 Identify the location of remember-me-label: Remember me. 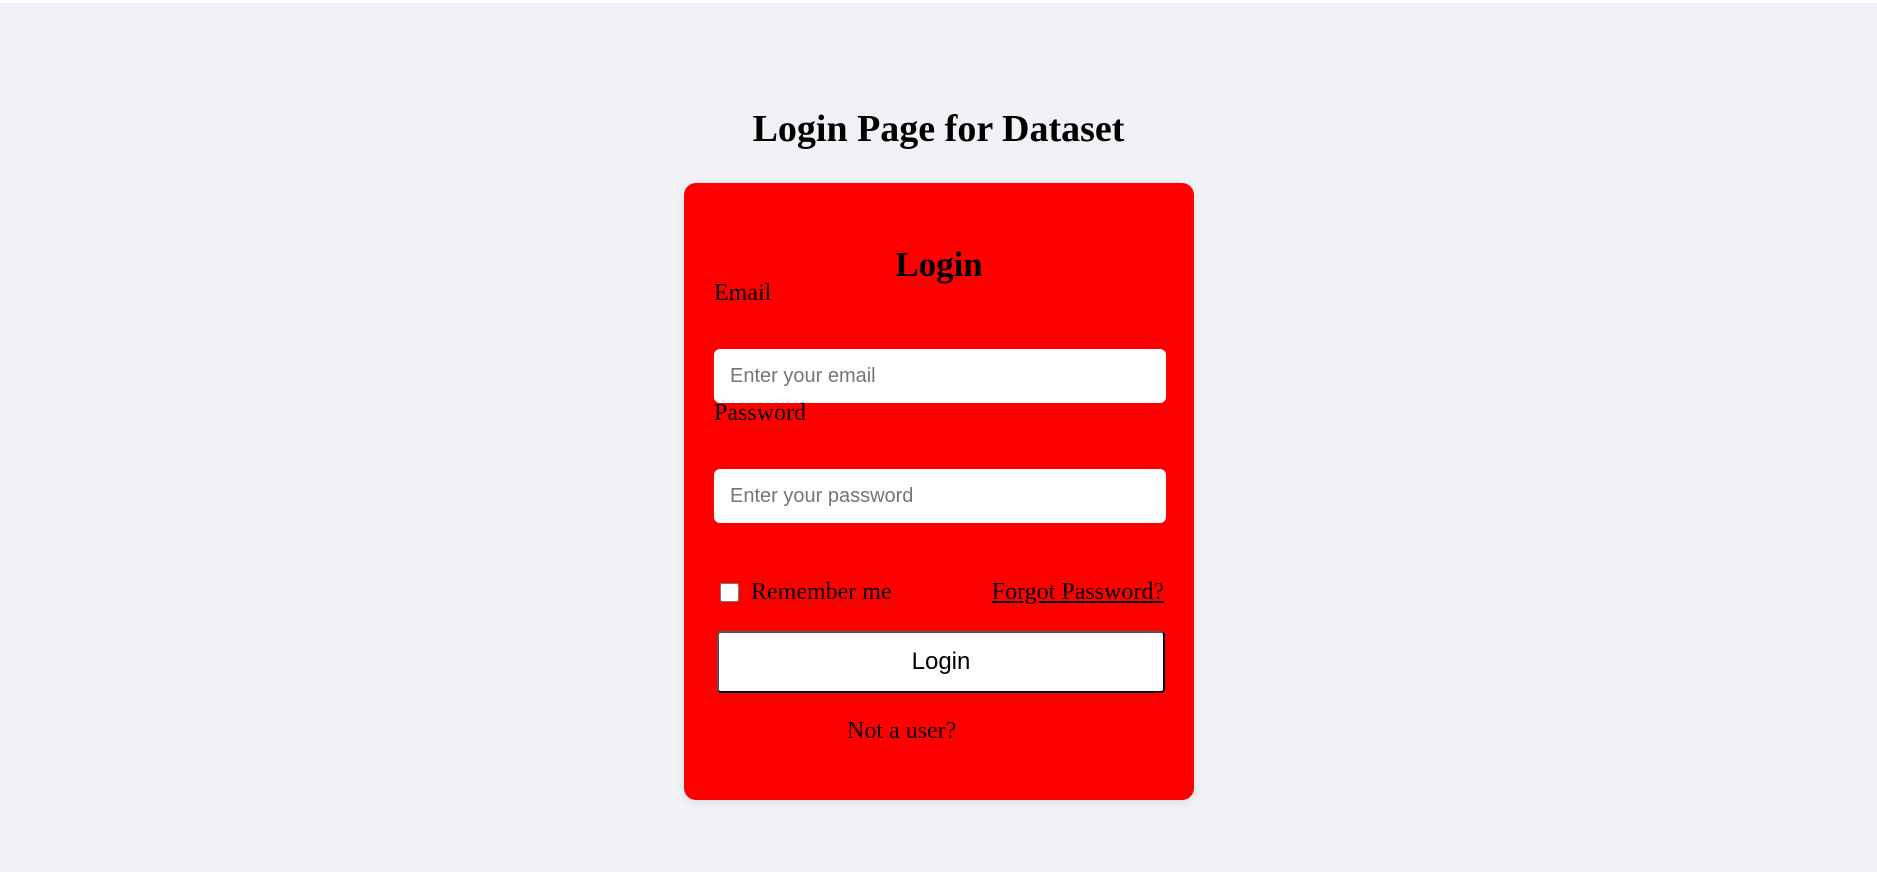
(821, 591).